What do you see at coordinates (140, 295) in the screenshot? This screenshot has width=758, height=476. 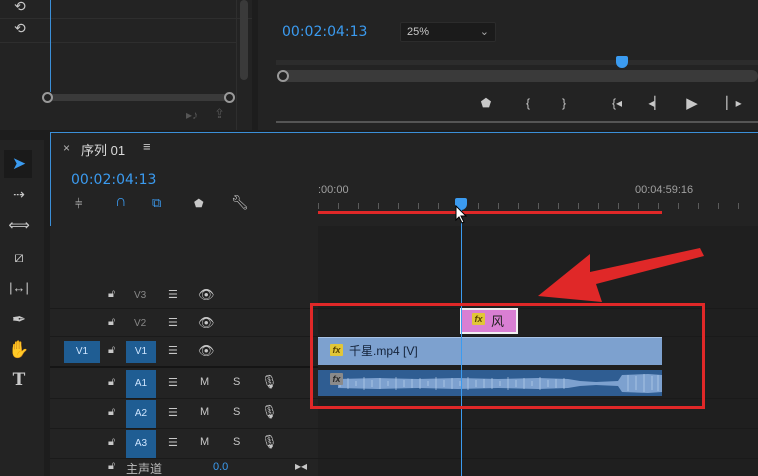 I see `track-label: V3` at bounding box center [140, 295].